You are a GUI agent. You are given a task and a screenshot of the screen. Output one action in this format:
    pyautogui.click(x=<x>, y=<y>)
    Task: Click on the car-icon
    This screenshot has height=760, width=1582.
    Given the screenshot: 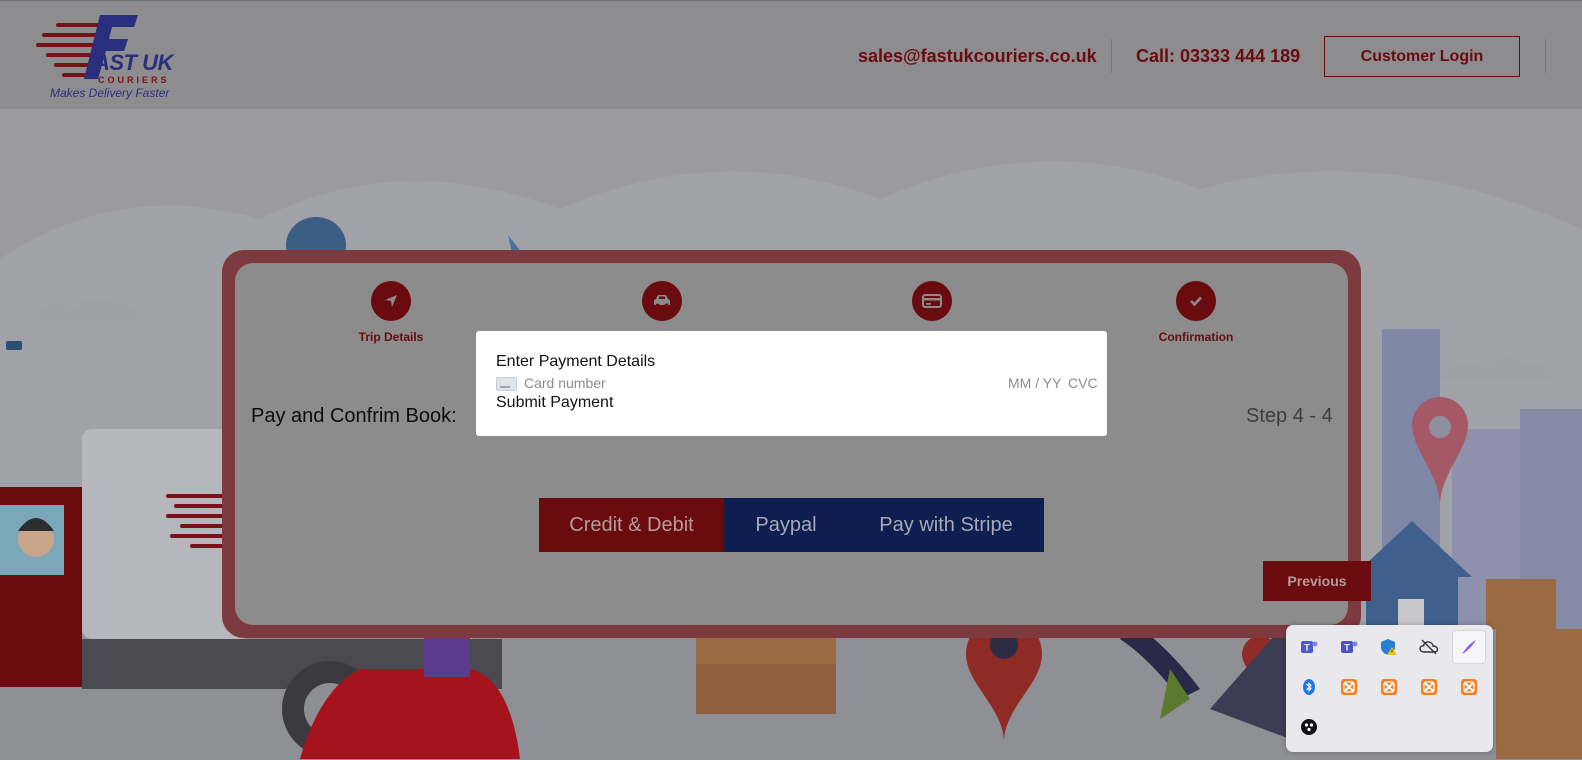 What is the action you would take?
    pyautogui.click(x=662, y=301)
    